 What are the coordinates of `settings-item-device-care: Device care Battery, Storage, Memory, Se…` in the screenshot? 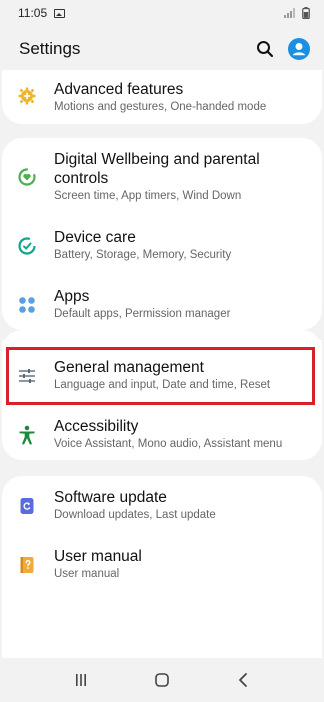 It's located at (162, 248).